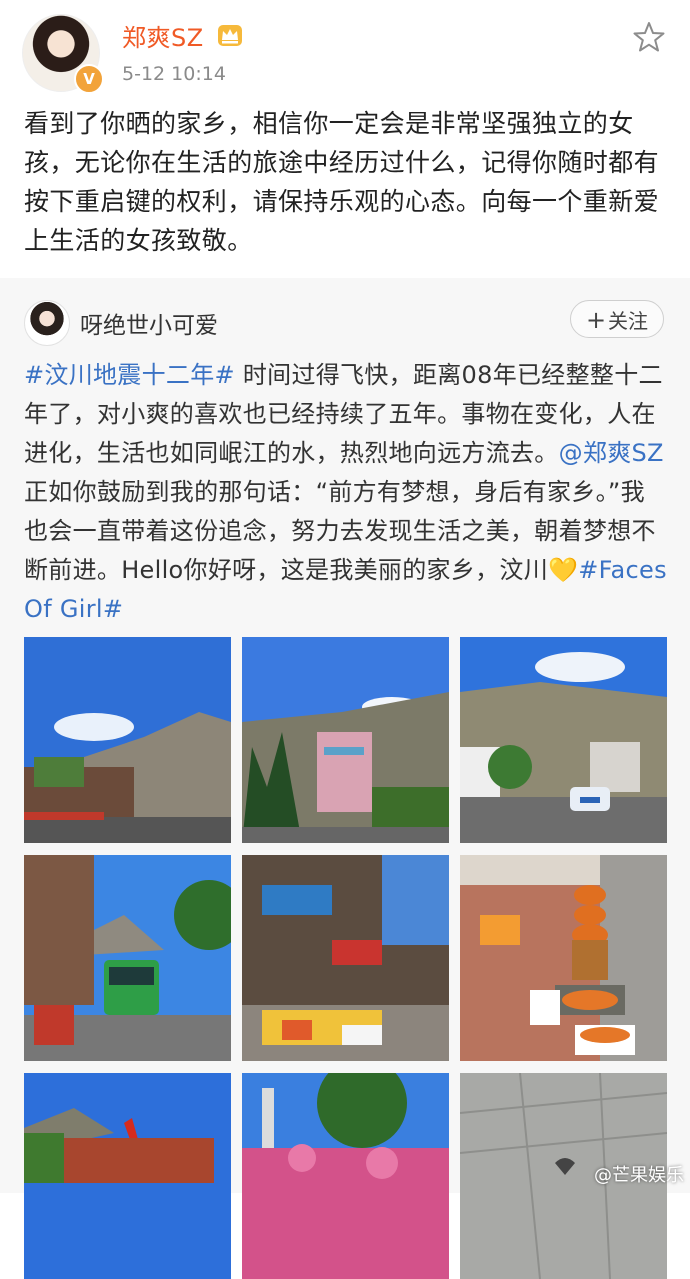 The width and height of the screenshot is (690, 1279). I want to click on heart-emoji: 💛, so click(563, 570).